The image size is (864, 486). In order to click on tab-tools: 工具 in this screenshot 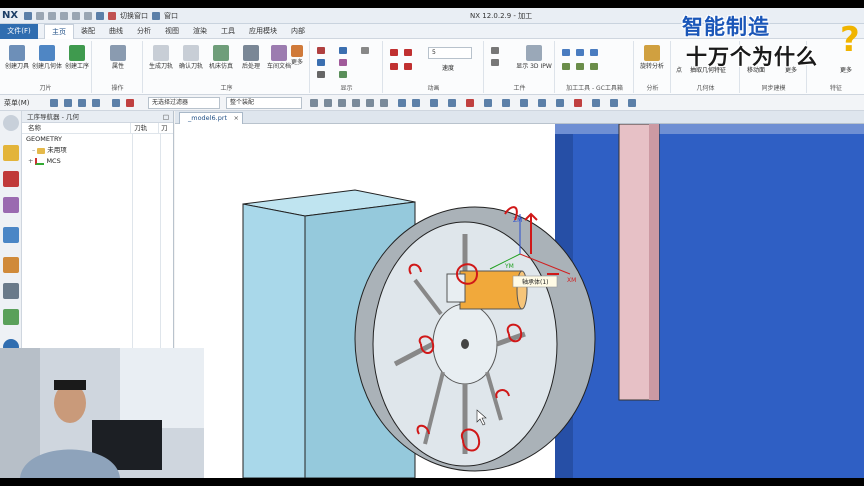, I will do `click(228, 31)`.